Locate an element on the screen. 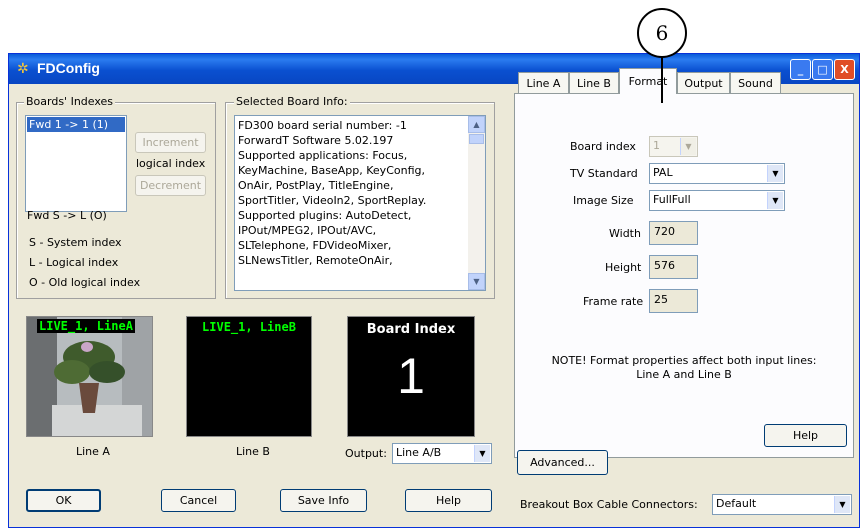 The image size is (860, 528). boards-index-listbox: Fwd 1 -> 1 (1) is located at coordinates (76, 163).